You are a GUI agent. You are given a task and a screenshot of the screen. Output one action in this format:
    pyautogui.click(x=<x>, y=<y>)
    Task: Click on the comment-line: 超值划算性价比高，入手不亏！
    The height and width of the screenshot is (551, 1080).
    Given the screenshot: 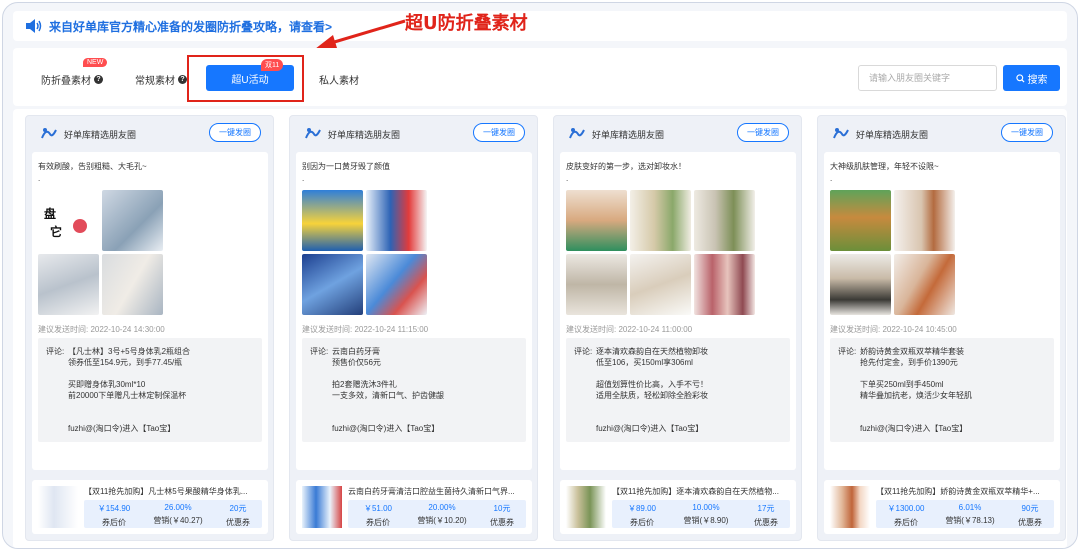 What is the action you would take?
    pyautogui.click(x=652, y=384)
    